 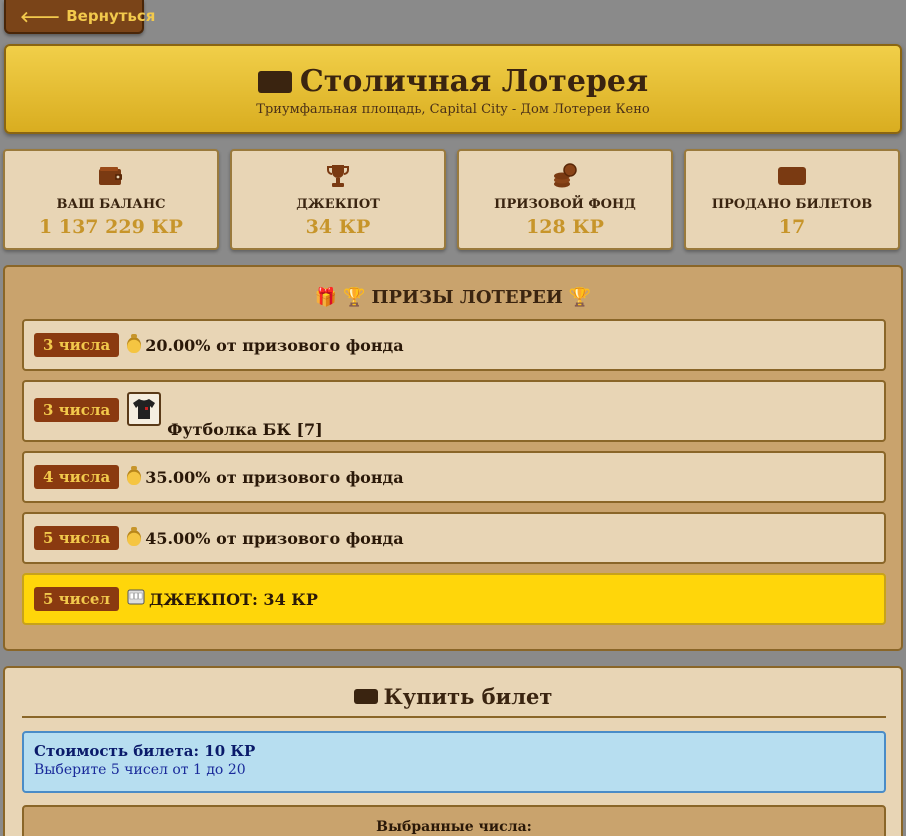 I want to click on prize-text-value: 45.00% от призового фонда, so click(x=274, y=538).